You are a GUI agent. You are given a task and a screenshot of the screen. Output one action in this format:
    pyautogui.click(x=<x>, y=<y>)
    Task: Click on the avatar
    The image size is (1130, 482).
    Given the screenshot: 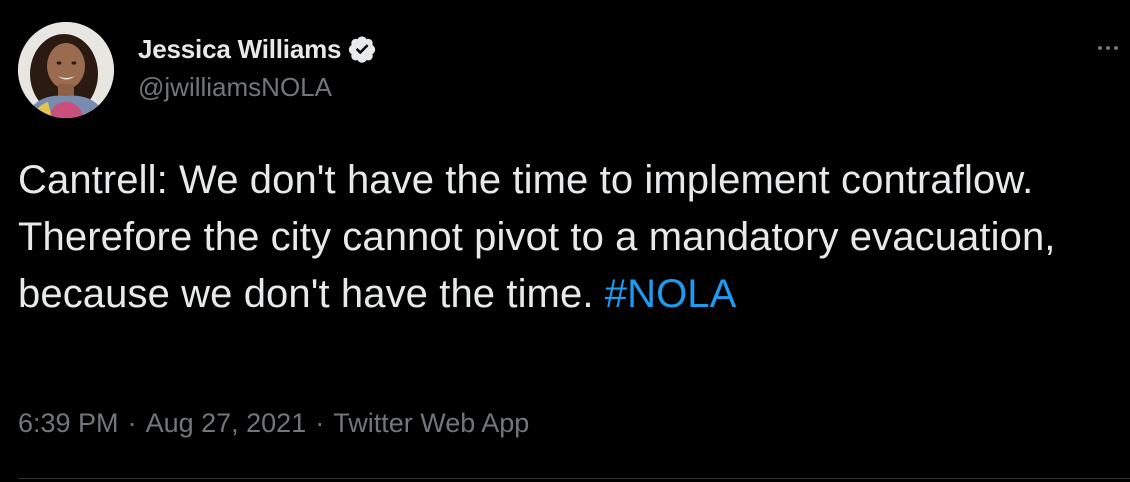 What is the action you would take?
    pyautogui.click(x=66, y=70)
    